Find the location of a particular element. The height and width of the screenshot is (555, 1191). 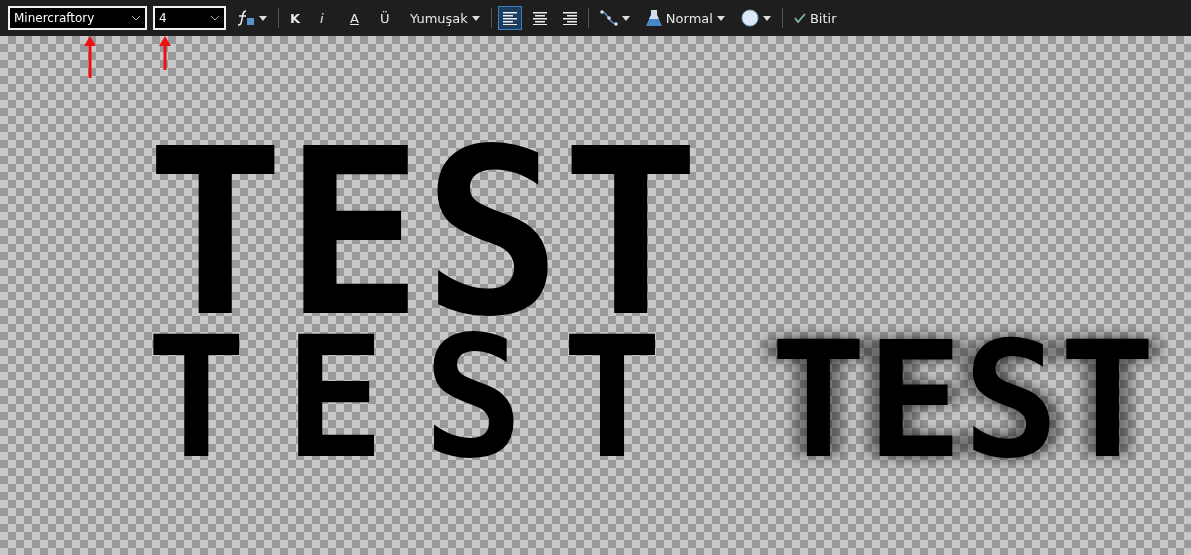

blend-mode-dropdown: Normal is located at coordinates (685, 18).